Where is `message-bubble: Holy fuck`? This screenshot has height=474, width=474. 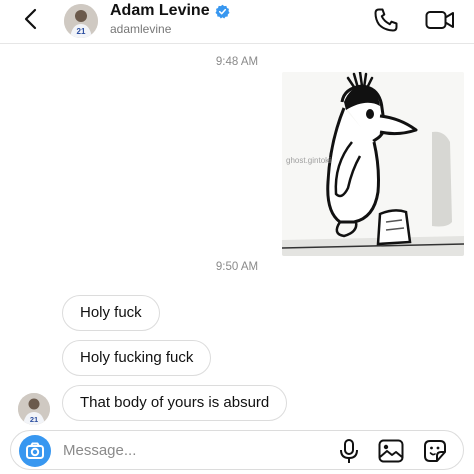 message-bubble: Holy fuck is located at coordinates (111, 313).